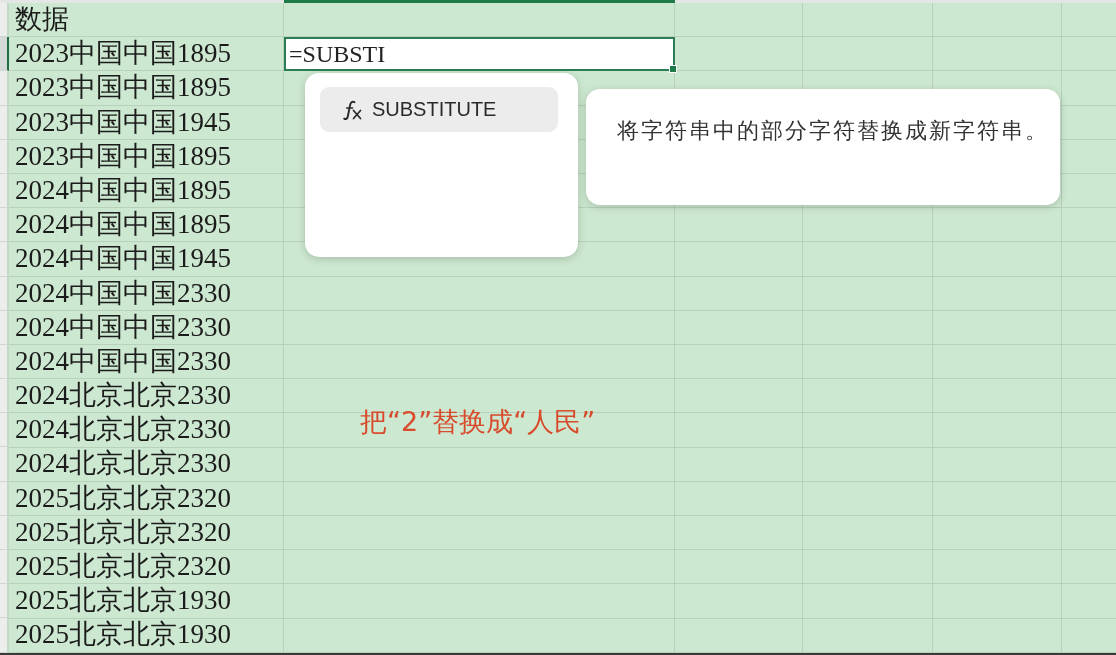 This screenshot has width=1116, height=655. Describe the element at coordinates (123, 259) in the screenshot. I see `table-cell-text: 2024中国中国1945` at that location.